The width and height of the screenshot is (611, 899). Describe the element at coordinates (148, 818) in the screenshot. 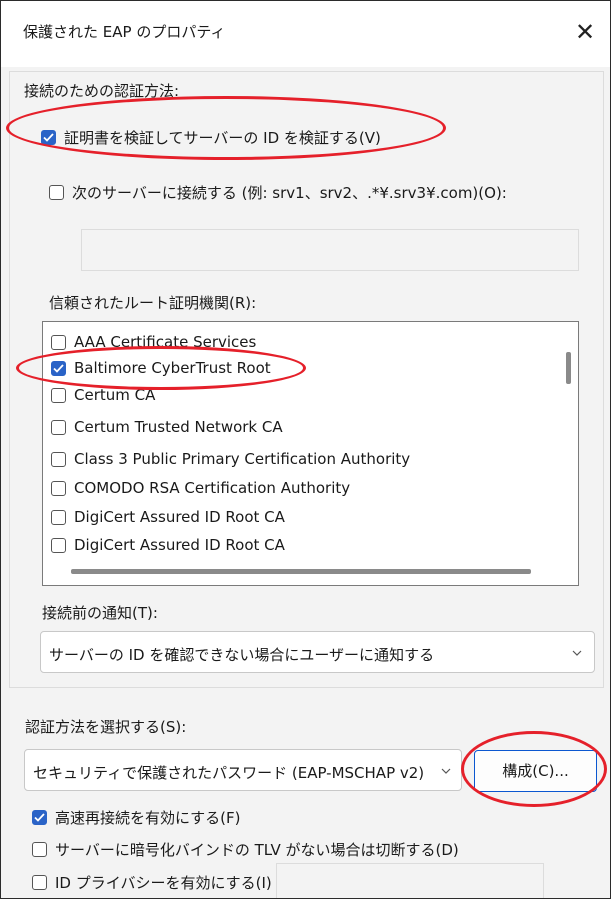

I see `fast-reconnect-label: 高速再接続を有効にする(F)` at that location.